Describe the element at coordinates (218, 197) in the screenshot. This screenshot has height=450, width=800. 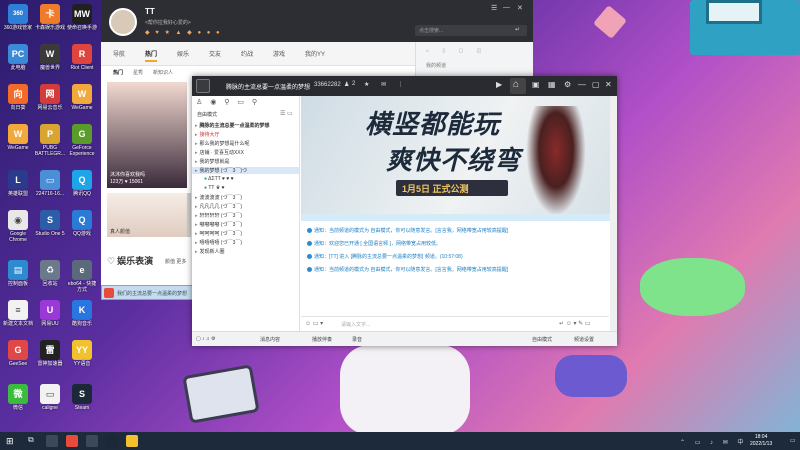
I see `channel-item: ▸ 波波波波 (づ￣3￣)` at that location.